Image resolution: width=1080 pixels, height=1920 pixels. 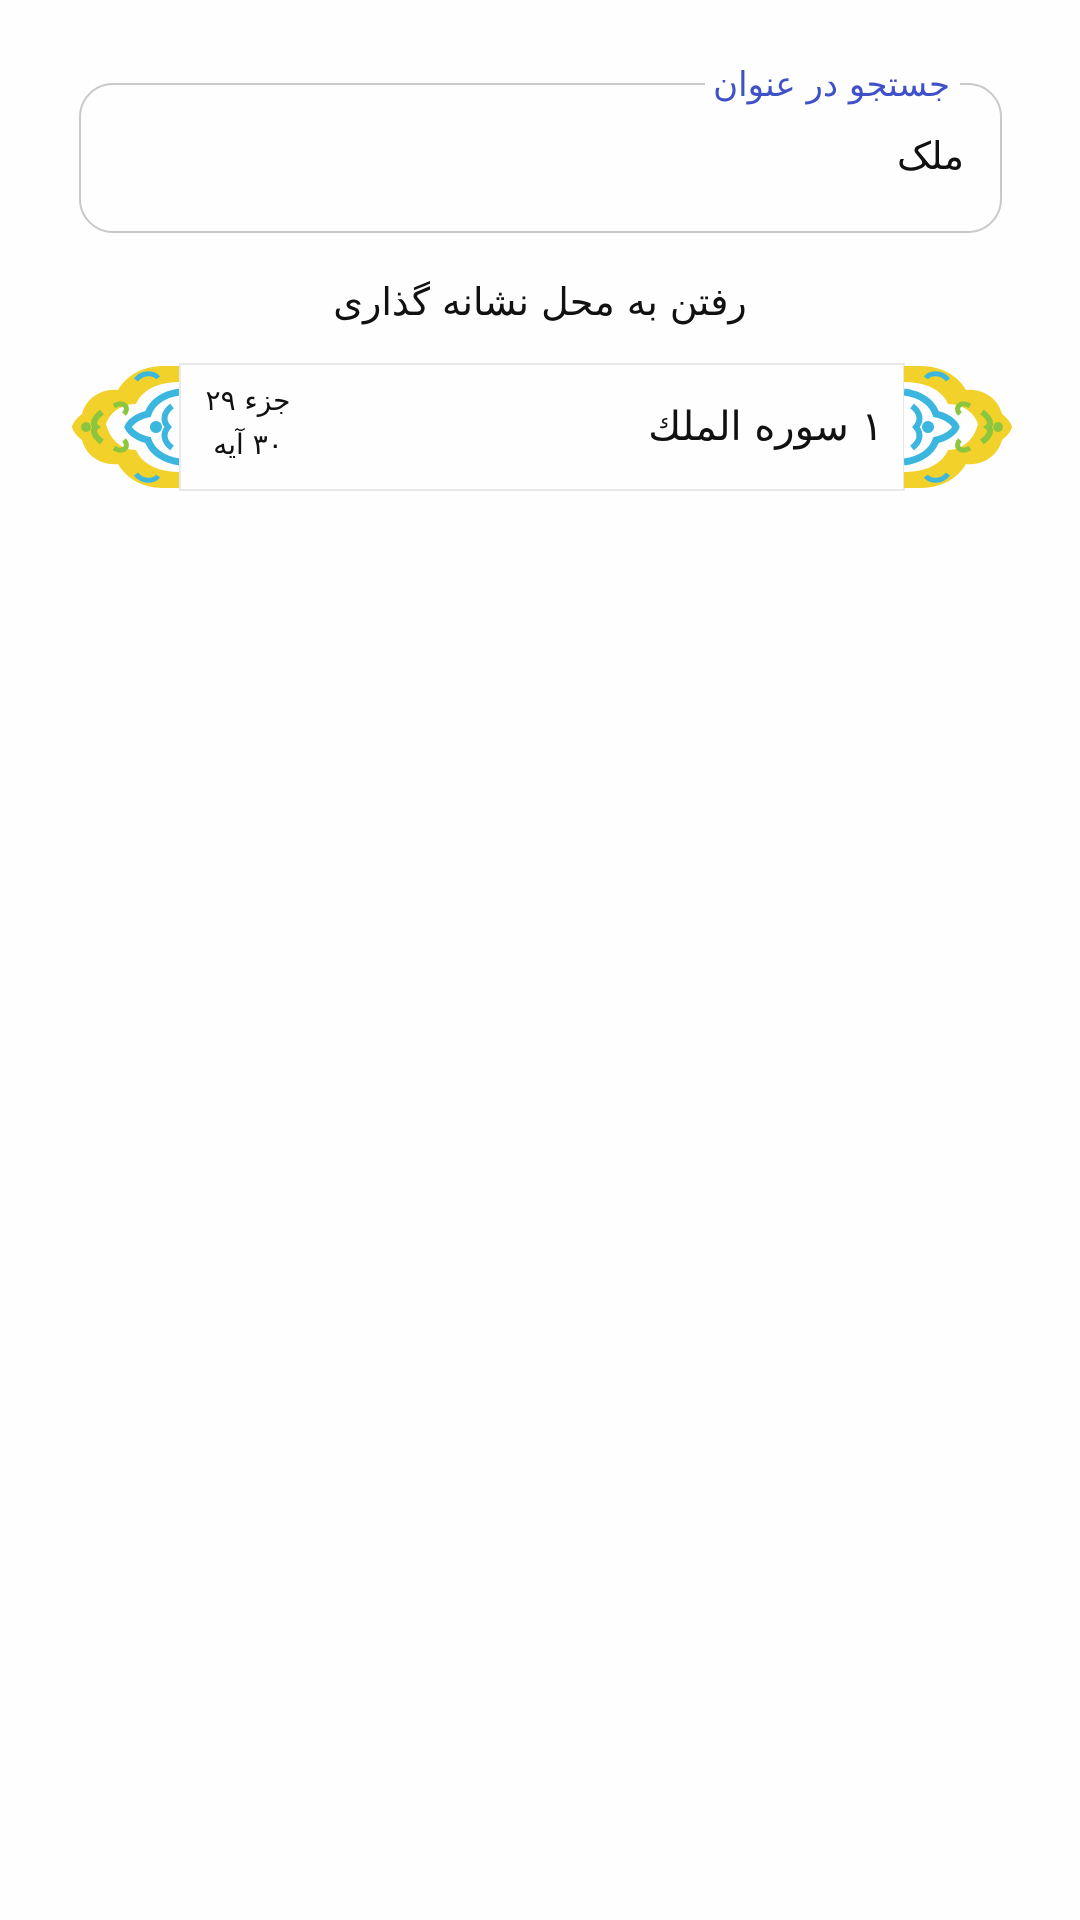 What do you see at coordinates (958, 427) in the screenshot?
I see `ornament-right-icon` at bounding box center [958, 427].